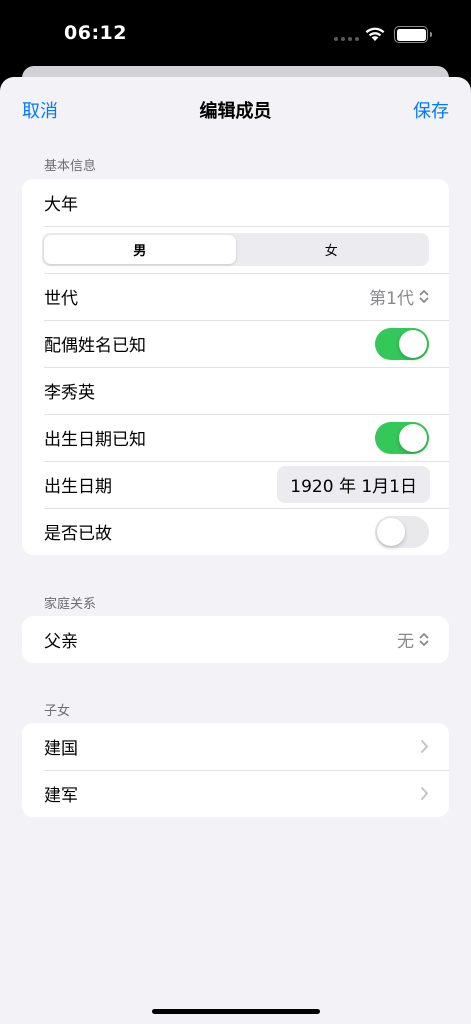  Describe the element at coordinates (235, 390) in the screenshot. I see `spouse-name-field: 李秀英` at that location.